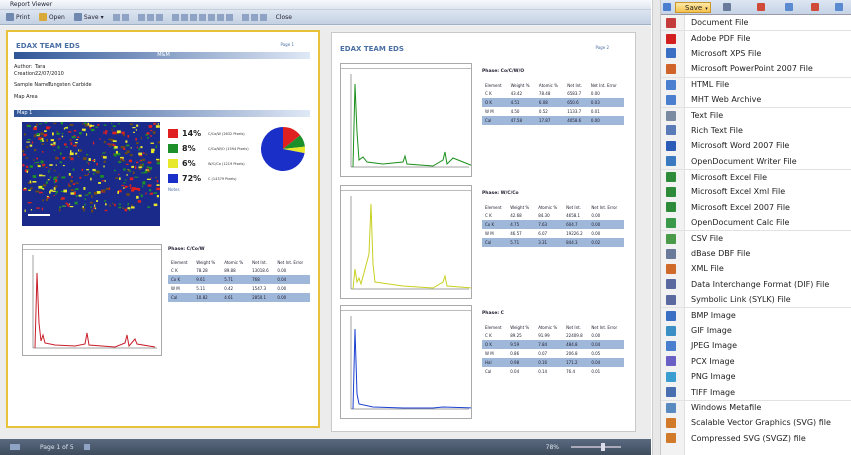  Describe the element at coordinates (756, 130) in the screenshot. I see `menu-item-rich-text-file: Rich Text File` at that location.